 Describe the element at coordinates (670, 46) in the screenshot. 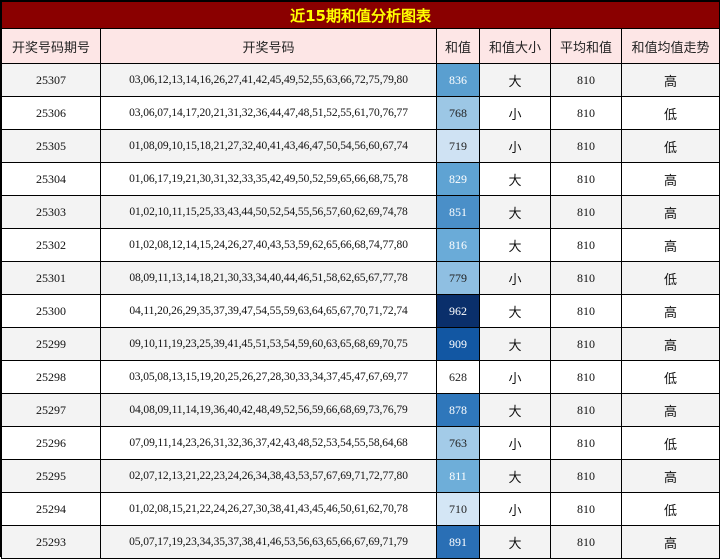

I see `header-sum-trend: 和值均值走势` at that location.